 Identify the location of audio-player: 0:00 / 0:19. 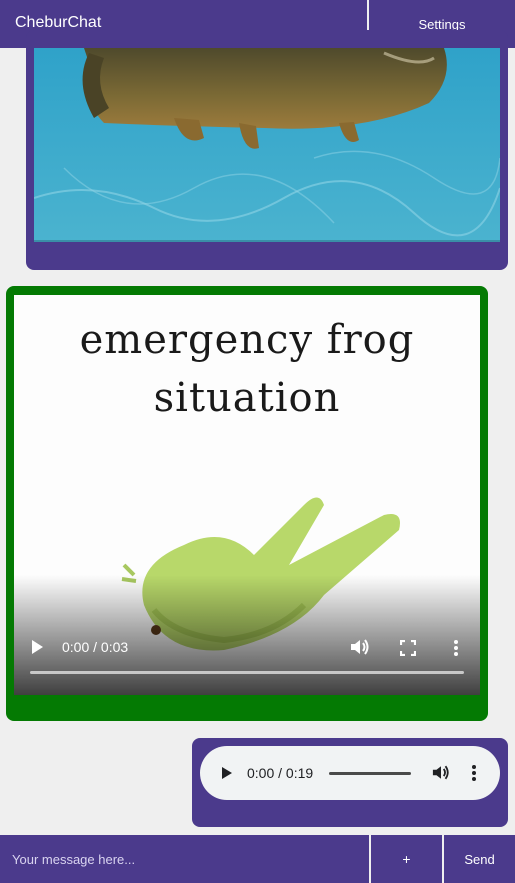
(350, 773).